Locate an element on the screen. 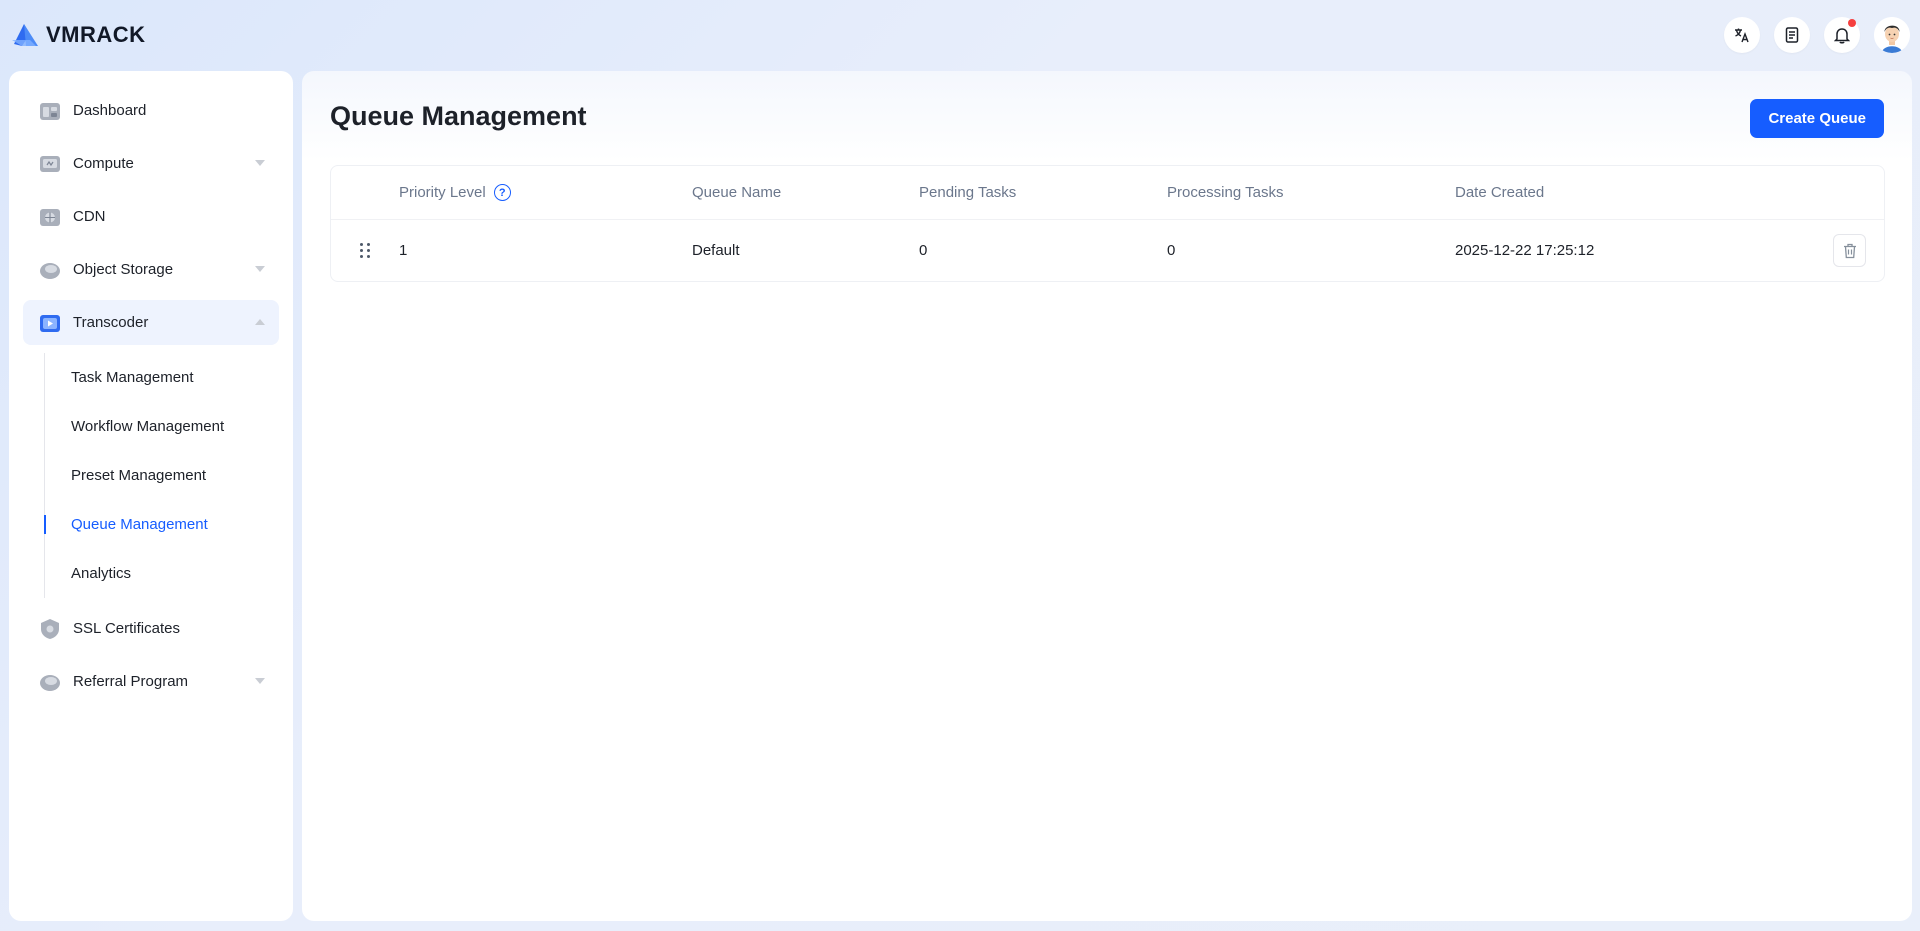  column-header-date-created: Date Created is located at coordinates (1500, 192).